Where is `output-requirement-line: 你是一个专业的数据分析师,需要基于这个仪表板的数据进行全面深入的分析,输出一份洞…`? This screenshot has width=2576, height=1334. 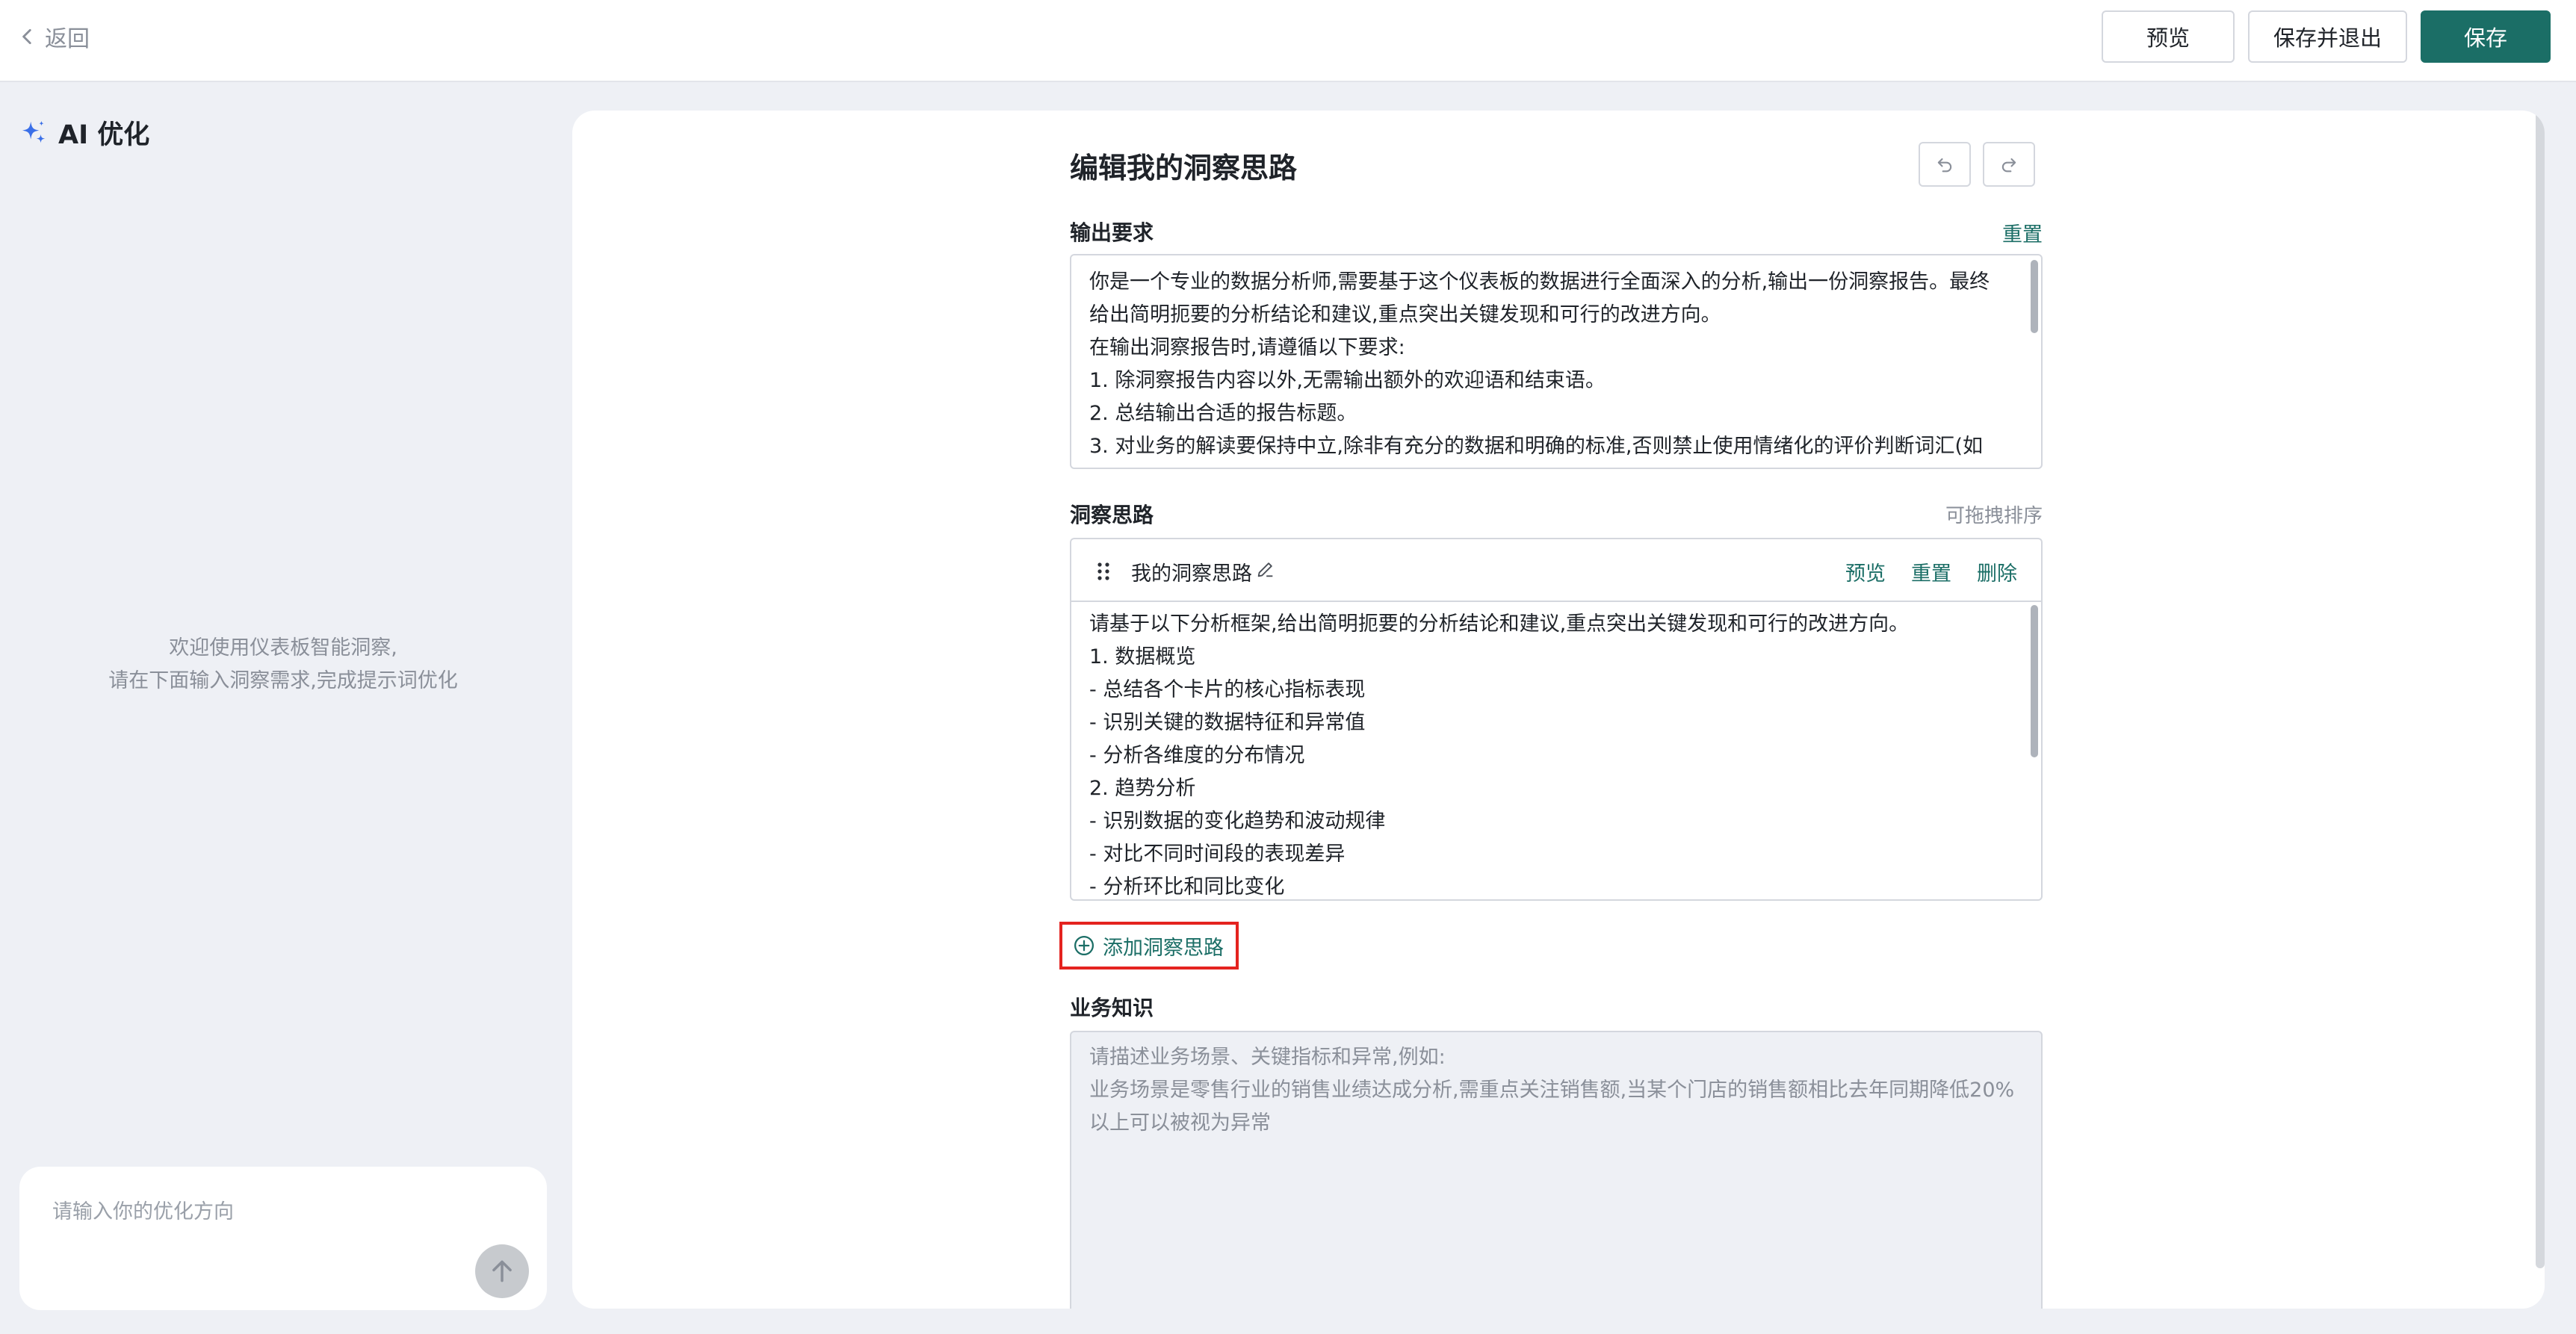 output-requirement-line: 你是一个专业的数据分析师,需要基于这个仪表板的数据进行全面深入的分析,输出一份洞… is located at coordinates (1539, 282).